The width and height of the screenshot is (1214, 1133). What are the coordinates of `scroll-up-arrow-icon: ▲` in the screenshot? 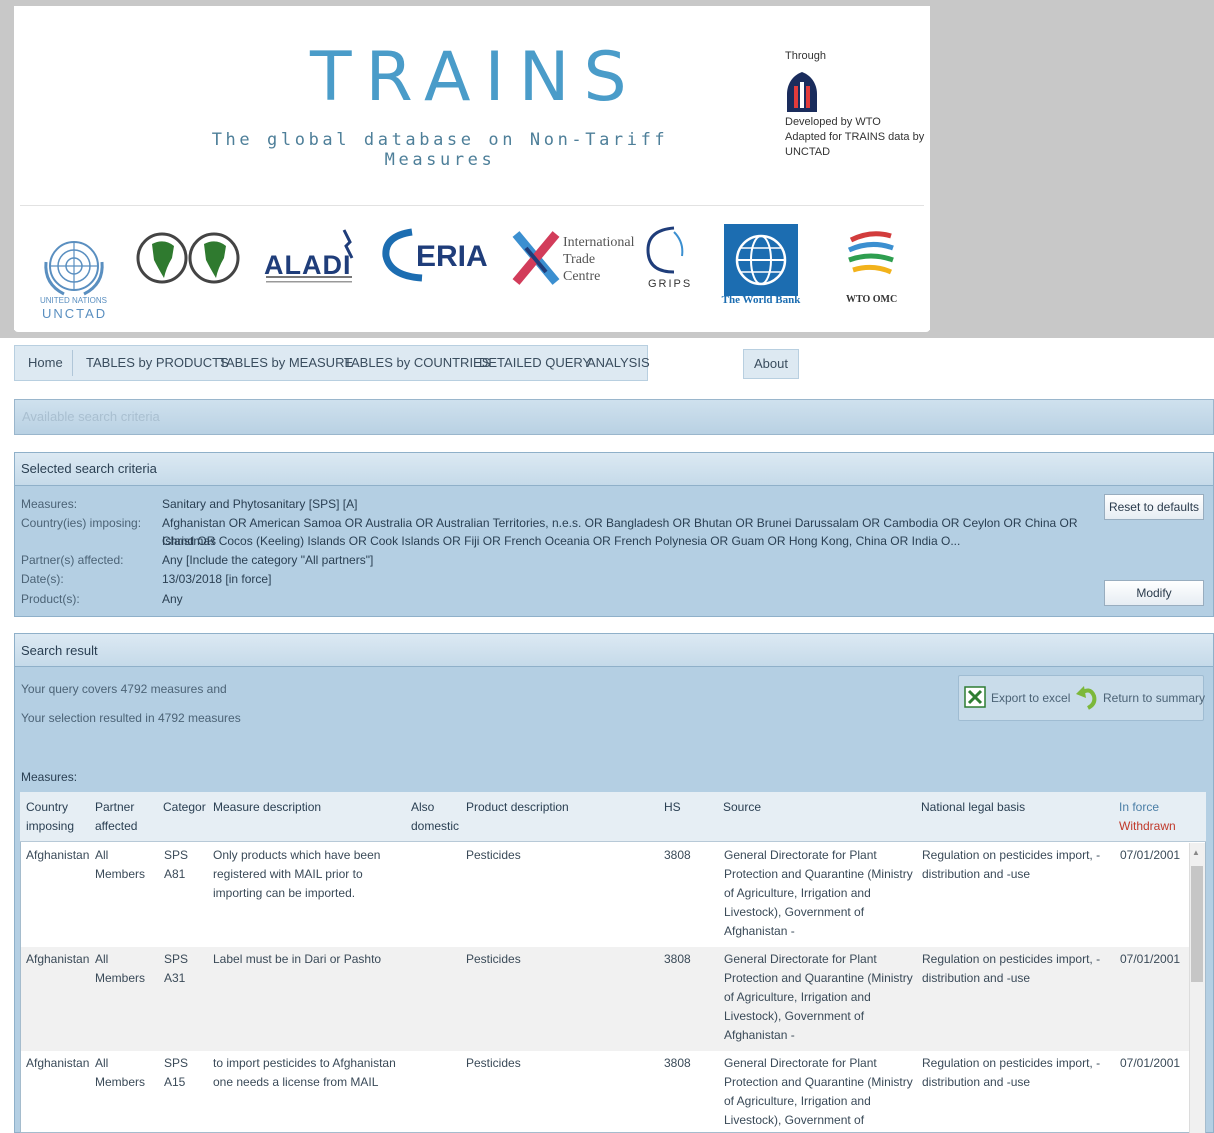 It's located at (1196, 852).